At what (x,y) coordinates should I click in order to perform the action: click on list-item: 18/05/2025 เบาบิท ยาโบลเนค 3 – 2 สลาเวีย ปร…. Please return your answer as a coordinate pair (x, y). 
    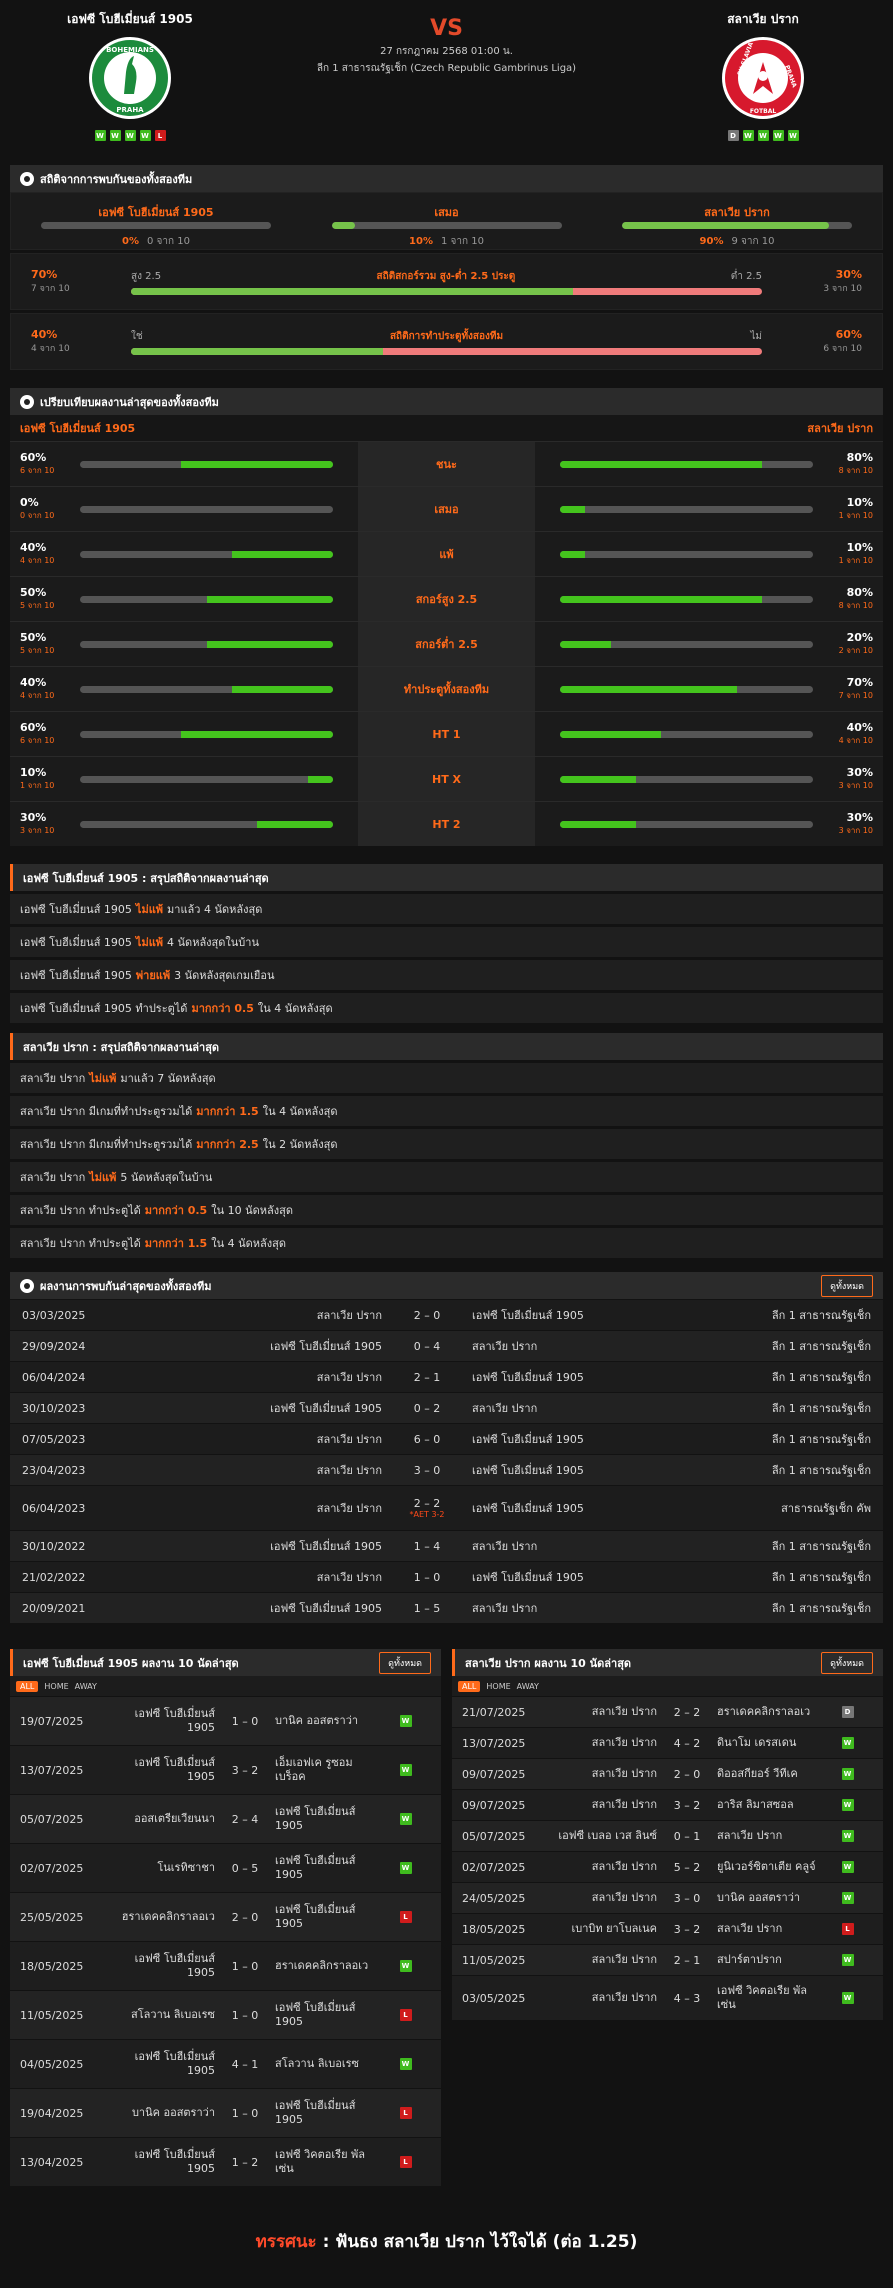
    Looking at the image, I should click on (667, 1929).